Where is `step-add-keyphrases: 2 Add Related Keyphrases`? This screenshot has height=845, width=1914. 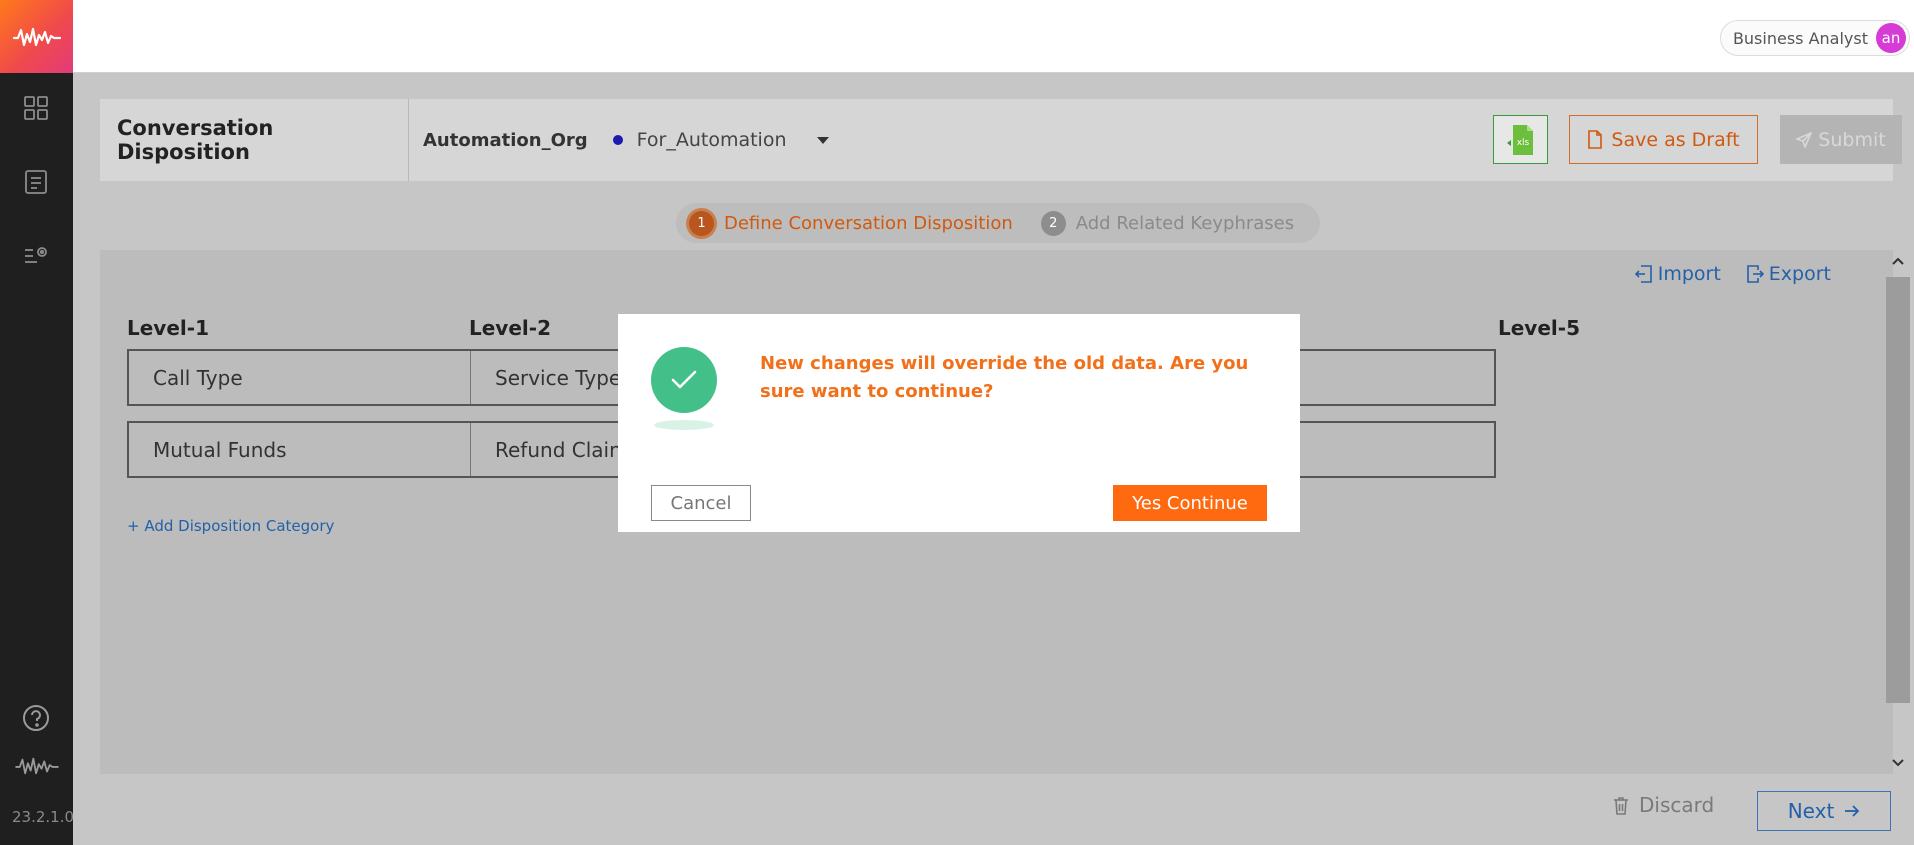 step-add-keyphrases: 2 Add Related Keyphrases is located at coordinates (1167, 223).